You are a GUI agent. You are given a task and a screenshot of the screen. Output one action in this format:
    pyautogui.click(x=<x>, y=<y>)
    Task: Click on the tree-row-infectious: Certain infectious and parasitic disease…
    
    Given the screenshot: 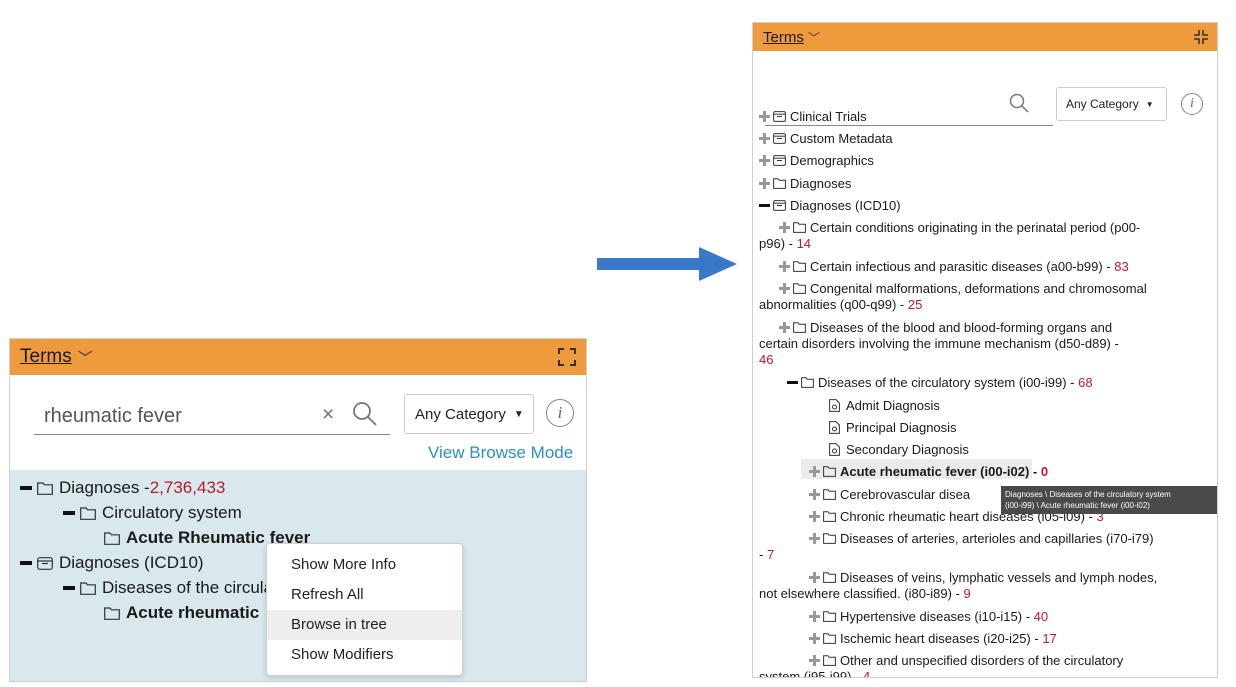 What is the action you would take?
    pyautogui.click(x=954, y=267)
    